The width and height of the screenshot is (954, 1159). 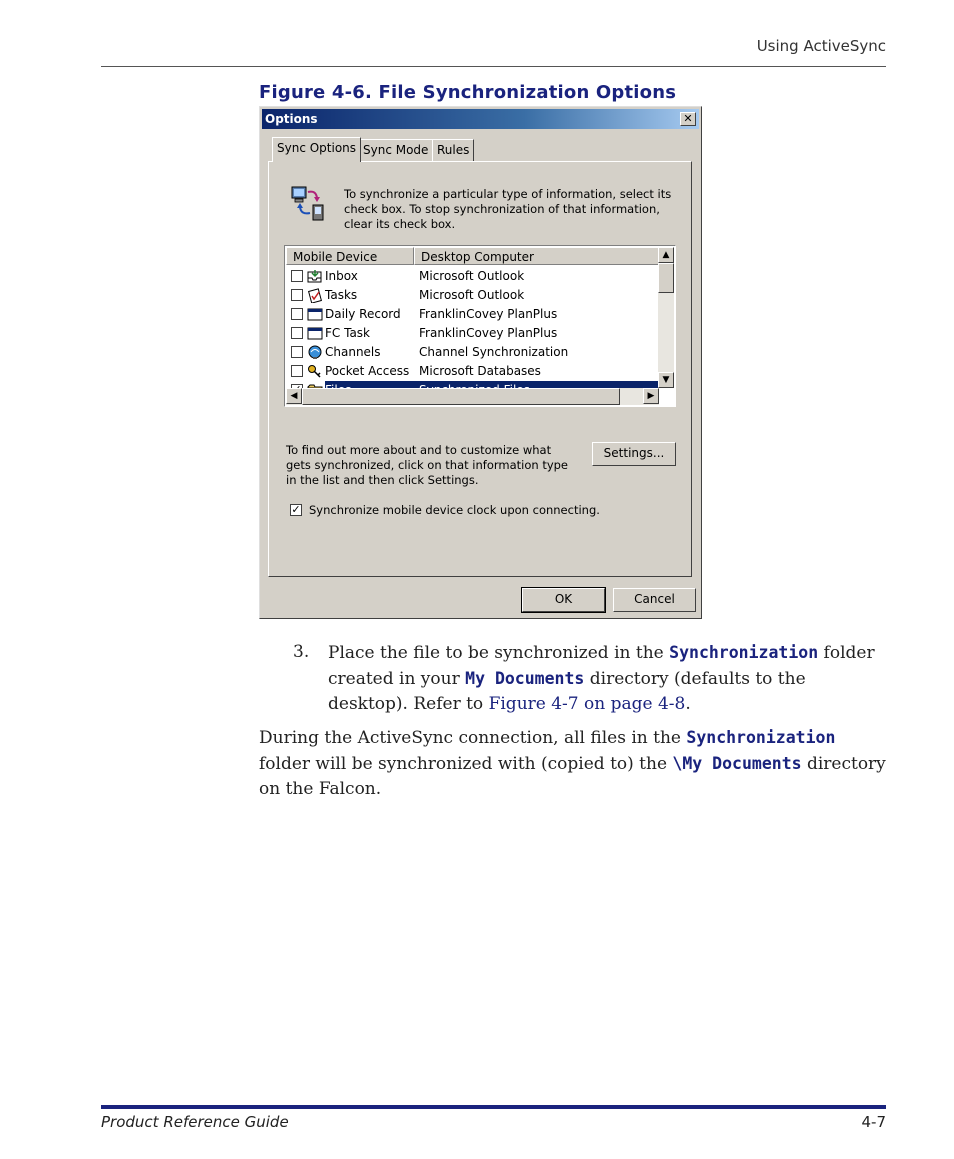 I want to click on arrow-down-icon: ▼, so click(x=666, y=380).